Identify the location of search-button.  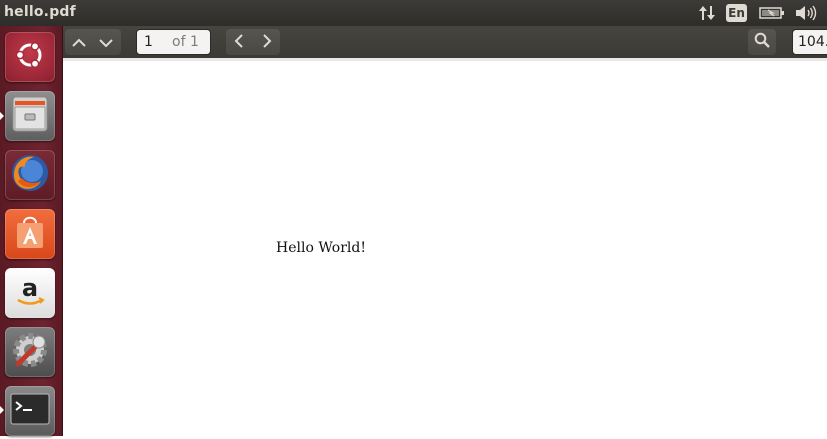
(762, 42).